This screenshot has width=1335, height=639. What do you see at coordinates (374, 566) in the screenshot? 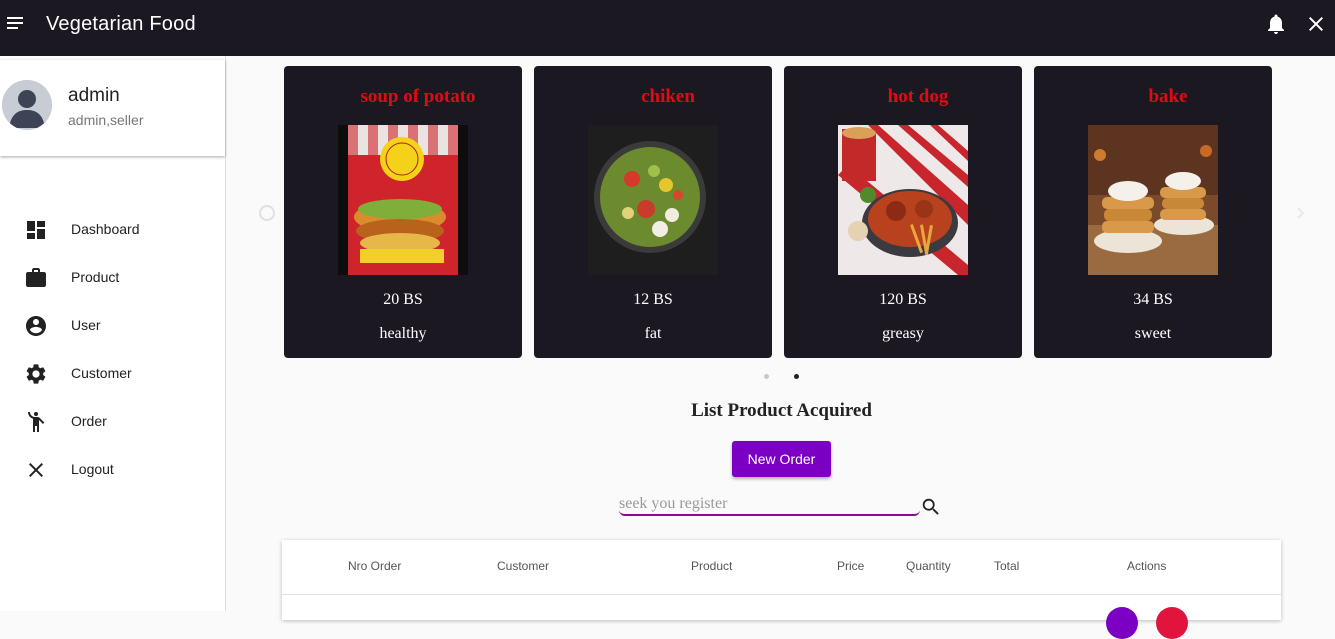
I see `column-header: Nro Order` at bounding box center [374, 566].